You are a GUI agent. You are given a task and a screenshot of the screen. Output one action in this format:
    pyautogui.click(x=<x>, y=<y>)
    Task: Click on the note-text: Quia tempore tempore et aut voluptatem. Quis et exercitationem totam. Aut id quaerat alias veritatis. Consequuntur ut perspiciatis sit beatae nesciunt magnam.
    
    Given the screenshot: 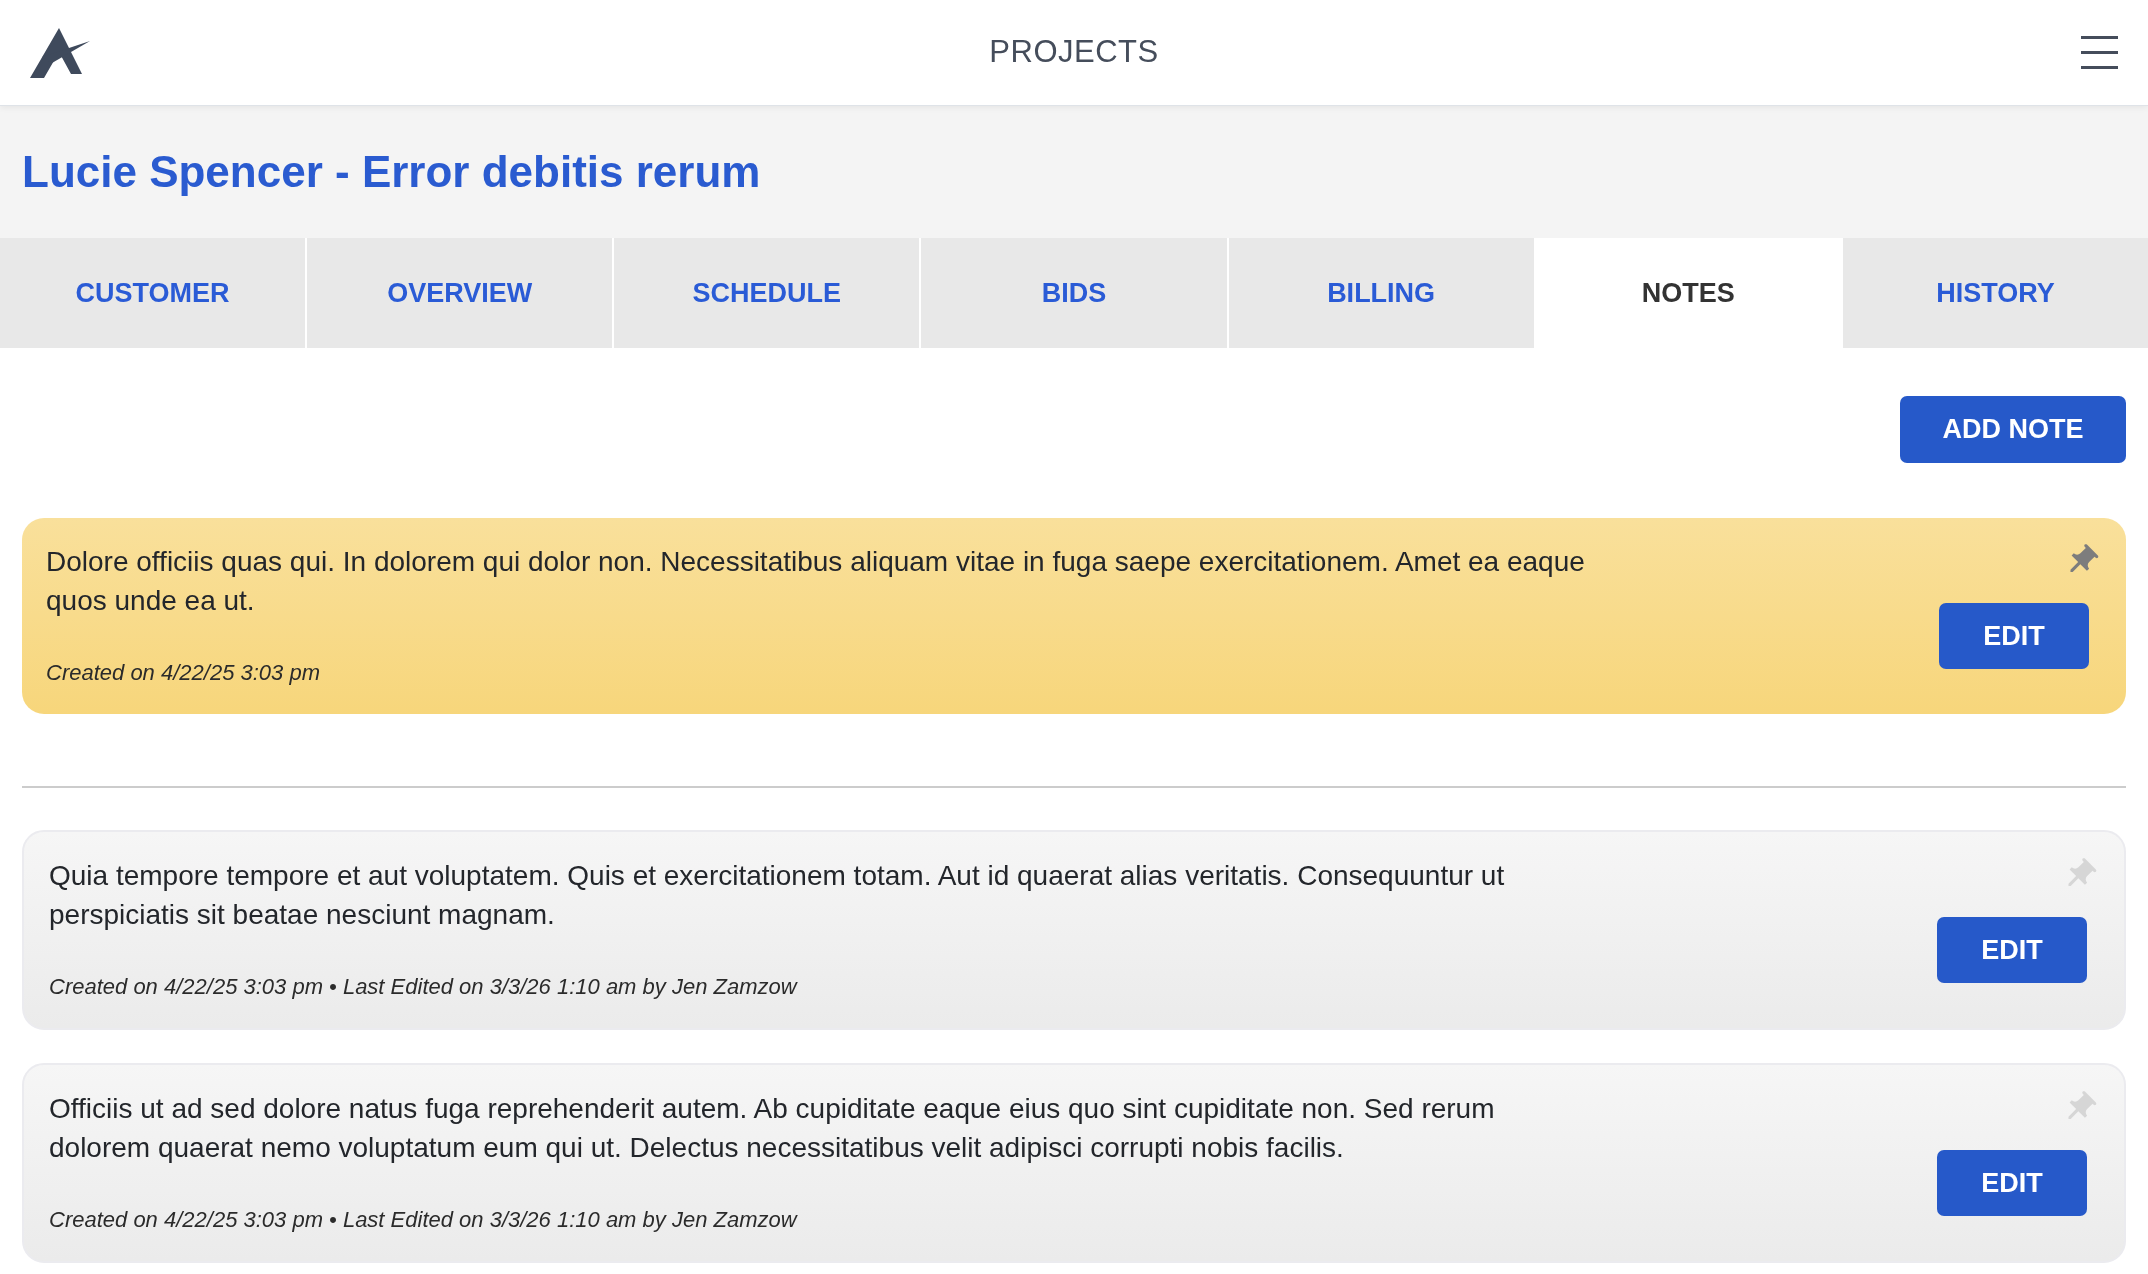 What is the action you would take?
    pyautogui.click(x=777, y=895)
    